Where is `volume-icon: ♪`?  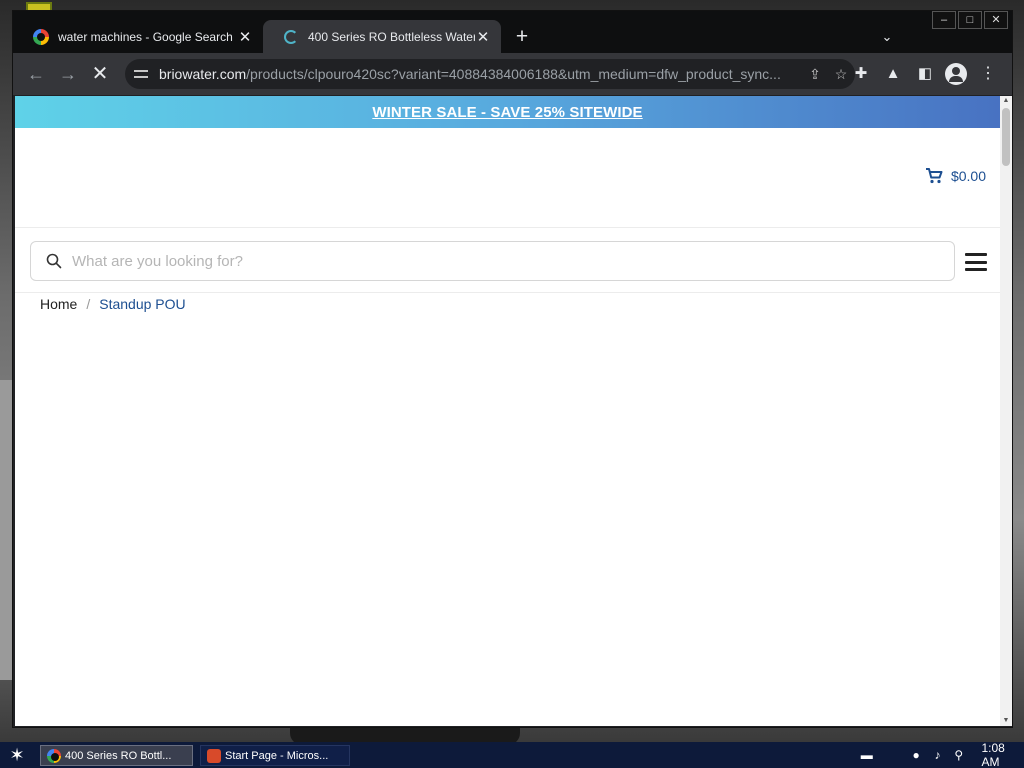 volume-icon: ♪ is located at coordinates (937, 755).